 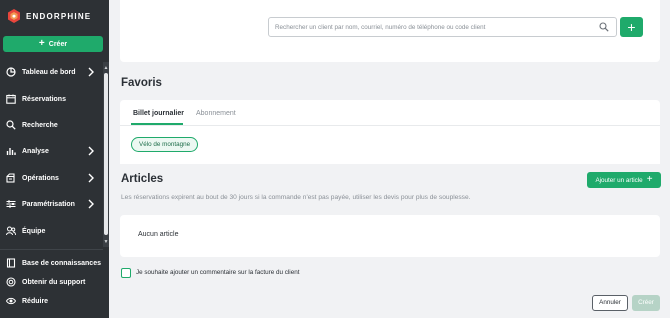 What do you see at coordinates (51, 249) in the screenshot?
I see `sidebar-divider` at bounding box center [51, 249].